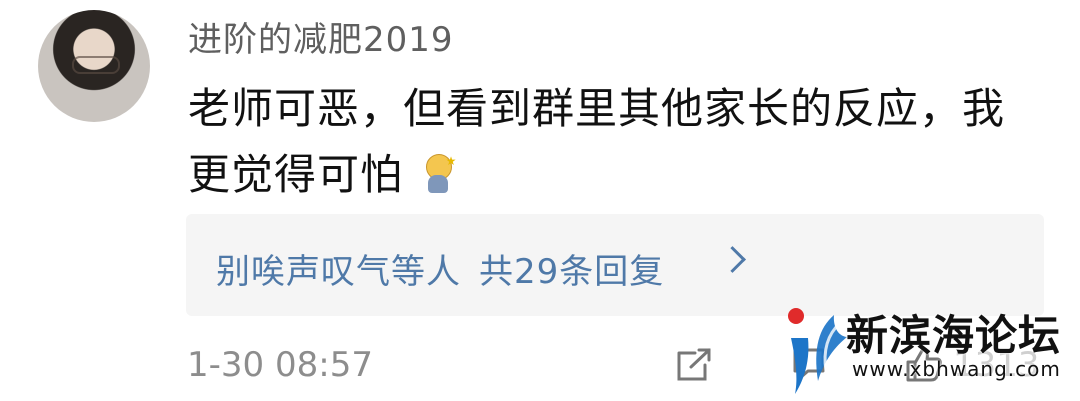 The image size is (1080, 401). I want to click on site-watermark: 新滨海论坛 www.xbhwang.com, so click(929, 349).